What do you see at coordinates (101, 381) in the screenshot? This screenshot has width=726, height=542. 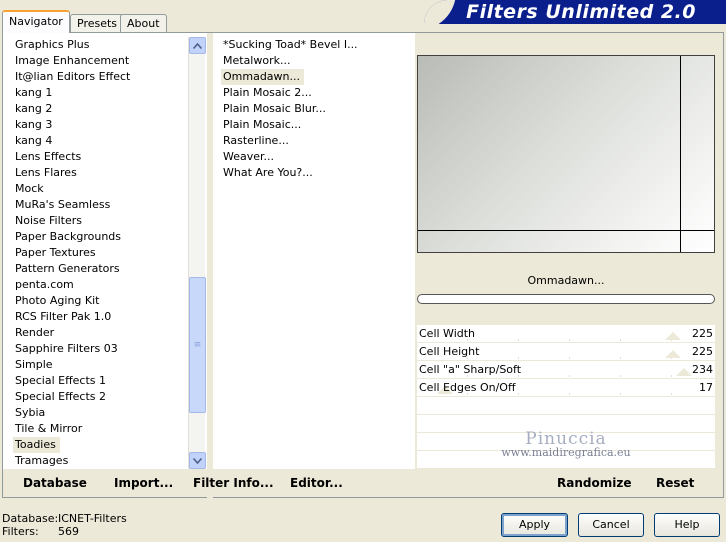 I see `category-item: Special Effects 1` at bounding box center [101, 381].